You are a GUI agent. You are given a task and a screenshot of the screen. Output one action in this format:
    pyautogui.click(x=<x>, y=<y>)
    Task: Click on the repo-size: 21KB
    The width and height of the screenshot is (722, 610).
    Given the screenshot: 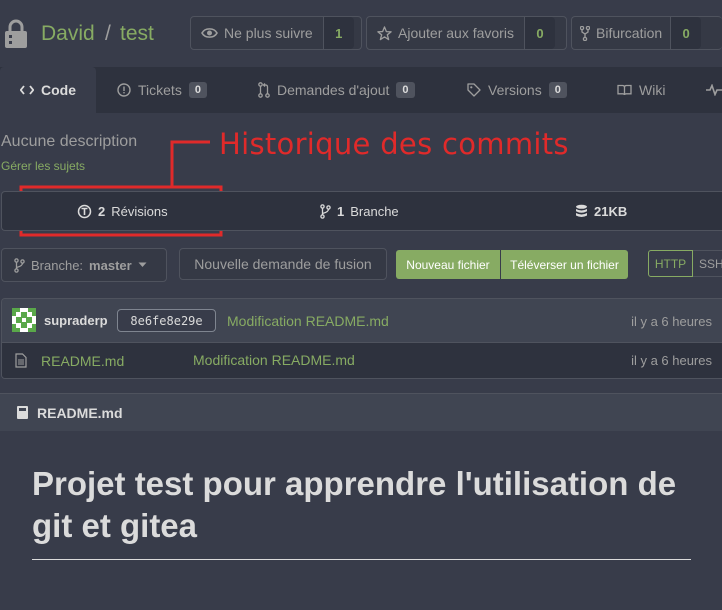 What is the action you would take?
    pyautogui.click(x=611, y=211)
    